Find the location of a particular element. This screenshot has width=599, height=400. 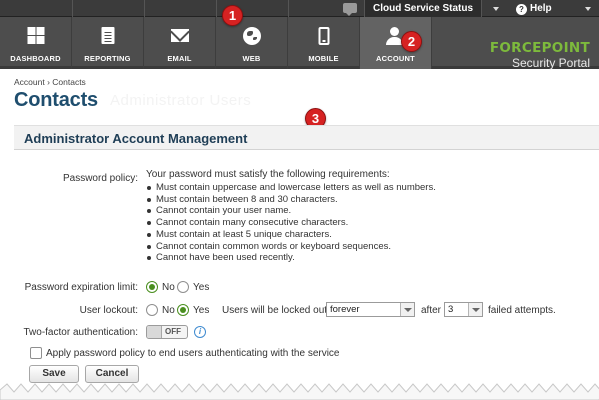

user-icon is located at coordinates (394, 36).